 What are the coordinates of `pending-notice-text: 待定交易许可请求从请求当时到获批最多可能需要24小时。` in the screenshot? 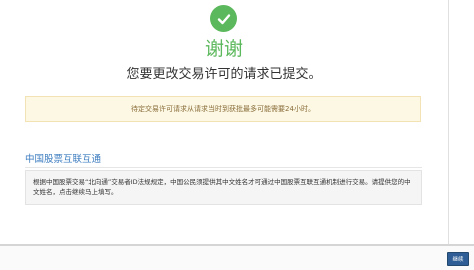 It's located at (223, 109).